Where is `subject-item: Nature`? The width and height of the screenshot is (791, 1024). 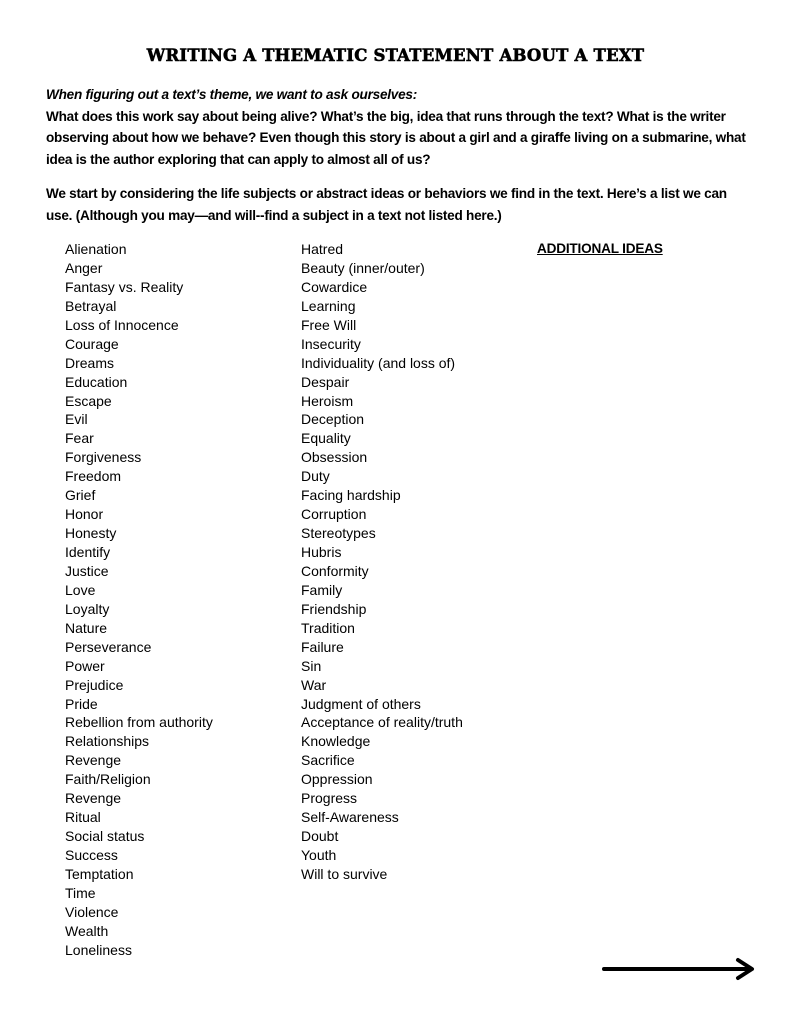
subject-item: Nature is located at coordinates (86, 627).